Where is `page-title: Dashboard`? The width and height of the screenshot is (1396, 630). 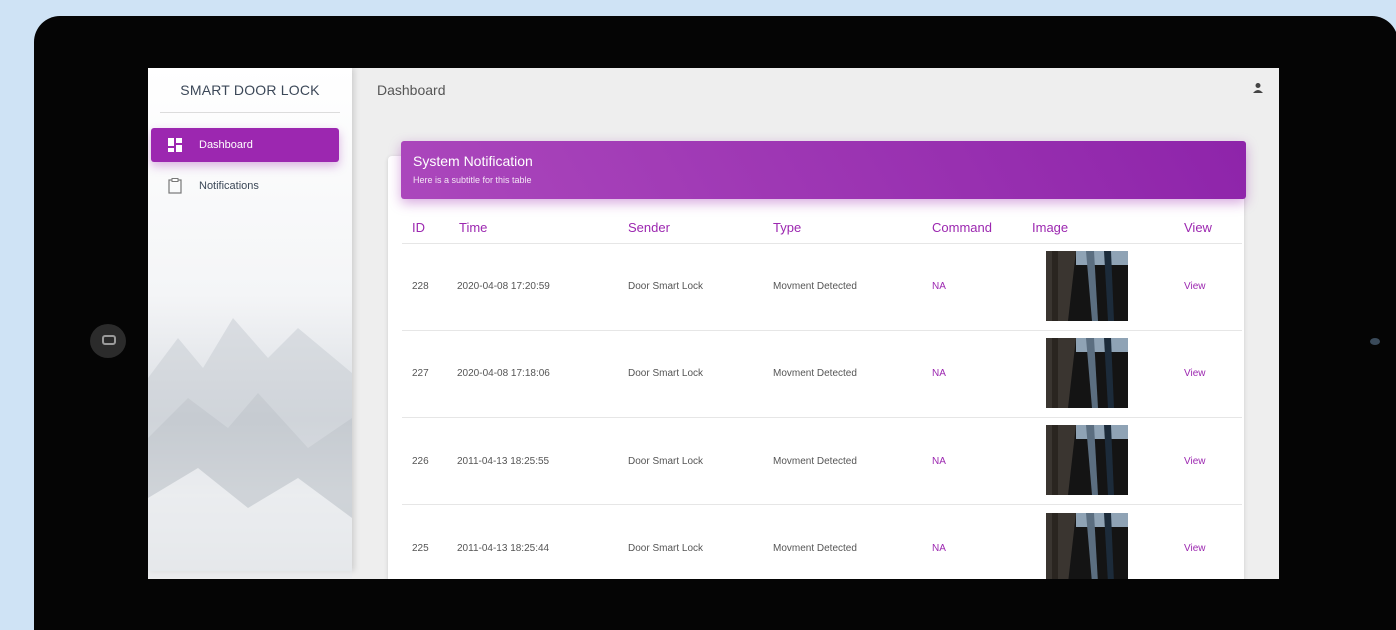
page-title: Dashboard is located at coordinates (411, 90).